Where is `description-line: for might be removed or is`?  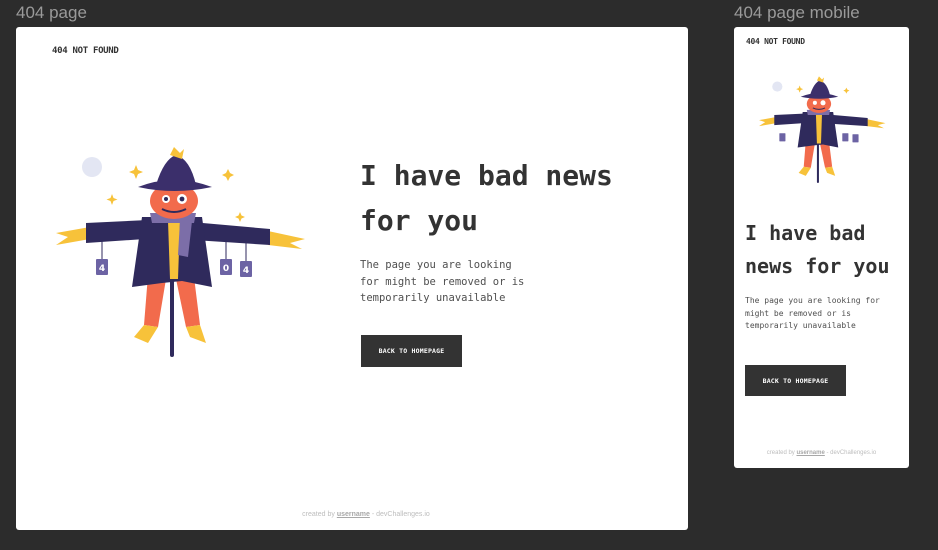
description-line: for might be removed or is is located at coordinates (442, 281).